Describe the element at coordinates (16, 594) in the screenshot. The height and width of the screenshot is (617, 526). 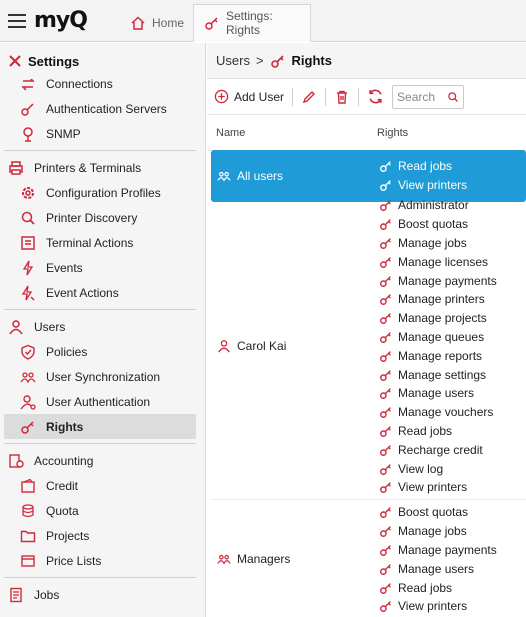
I see `jobs-icon` at that location.